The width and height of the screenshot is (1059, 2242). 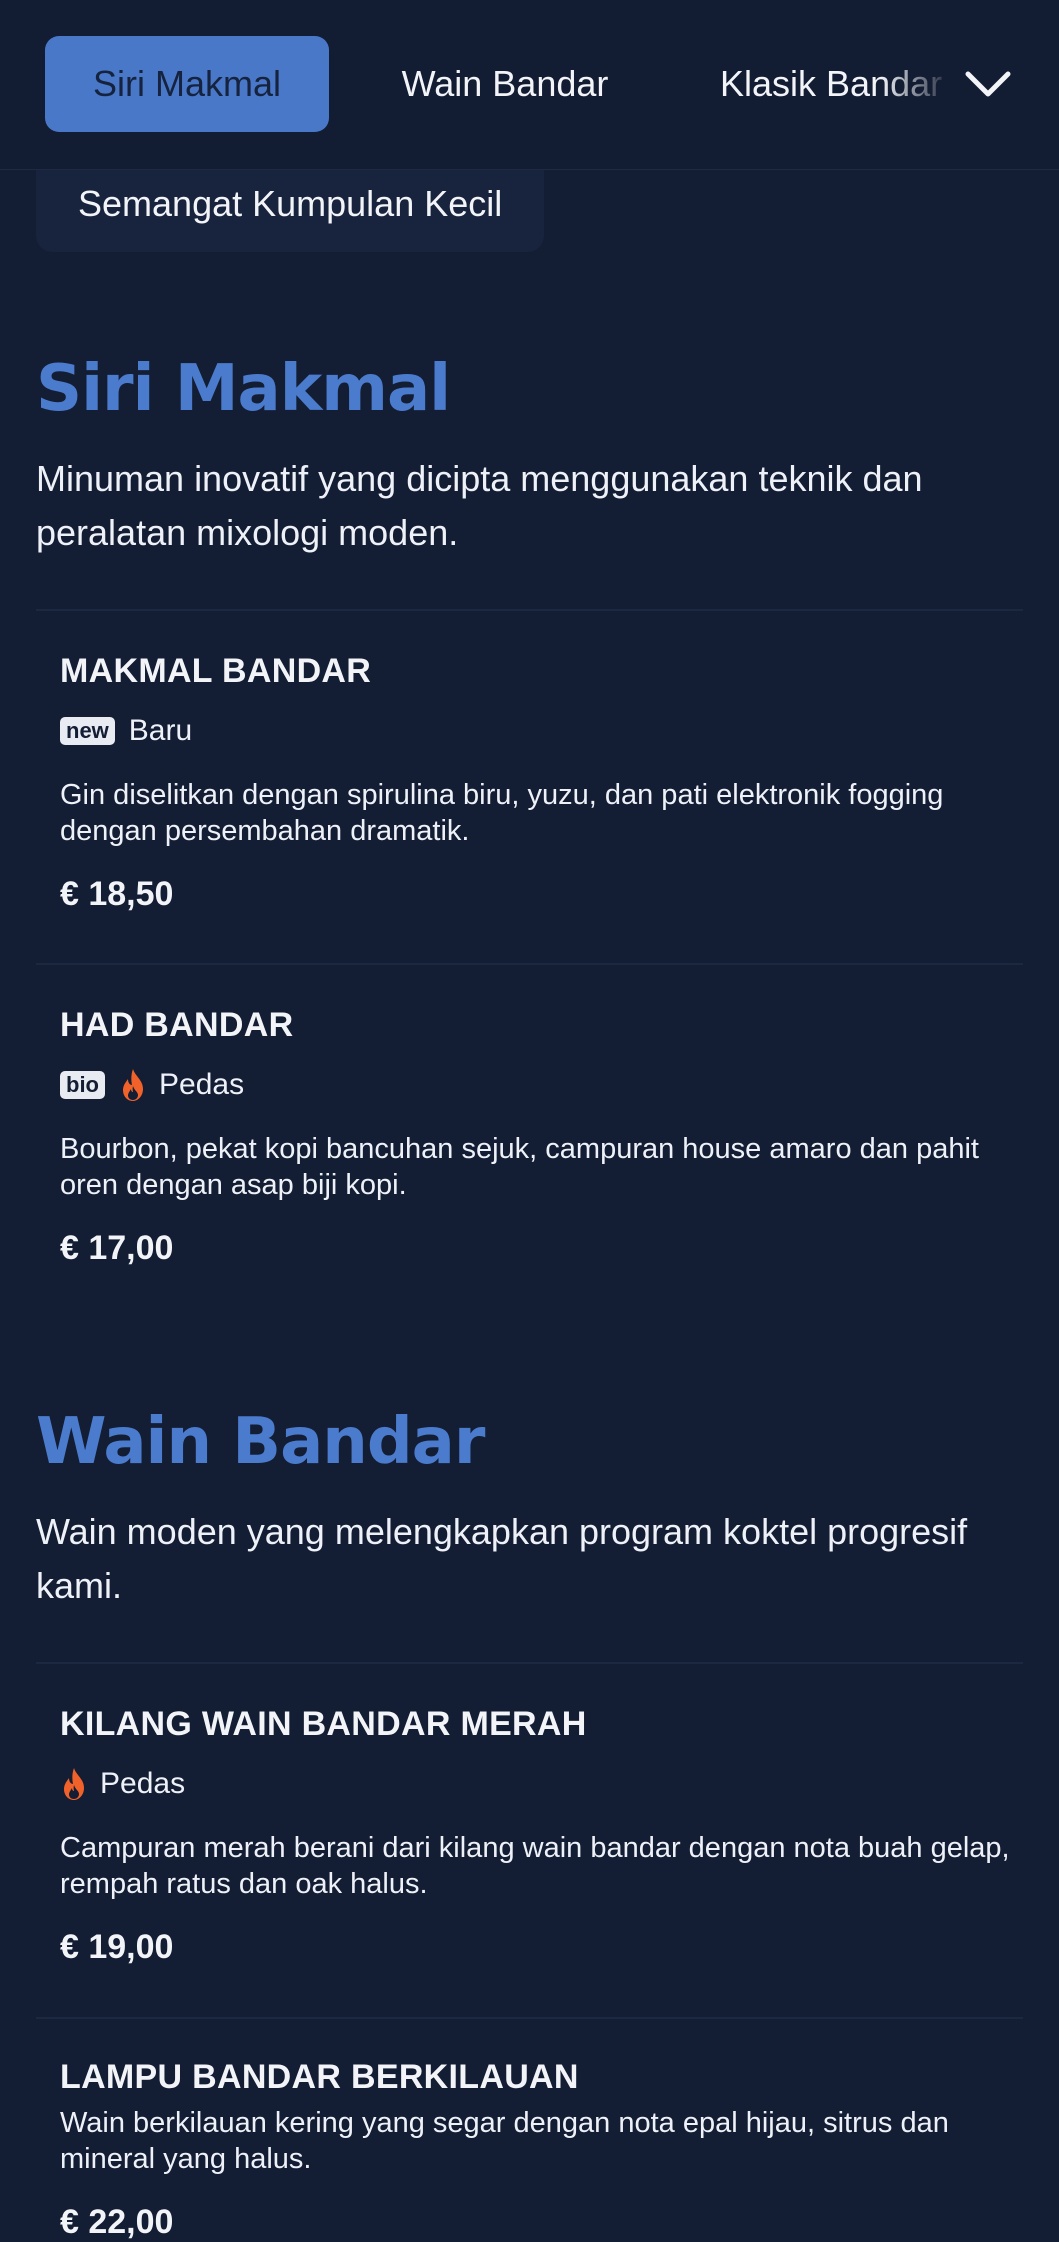 I want to click on tab-siri-makmal: Siri Makmal, so click(x=187, y=84).